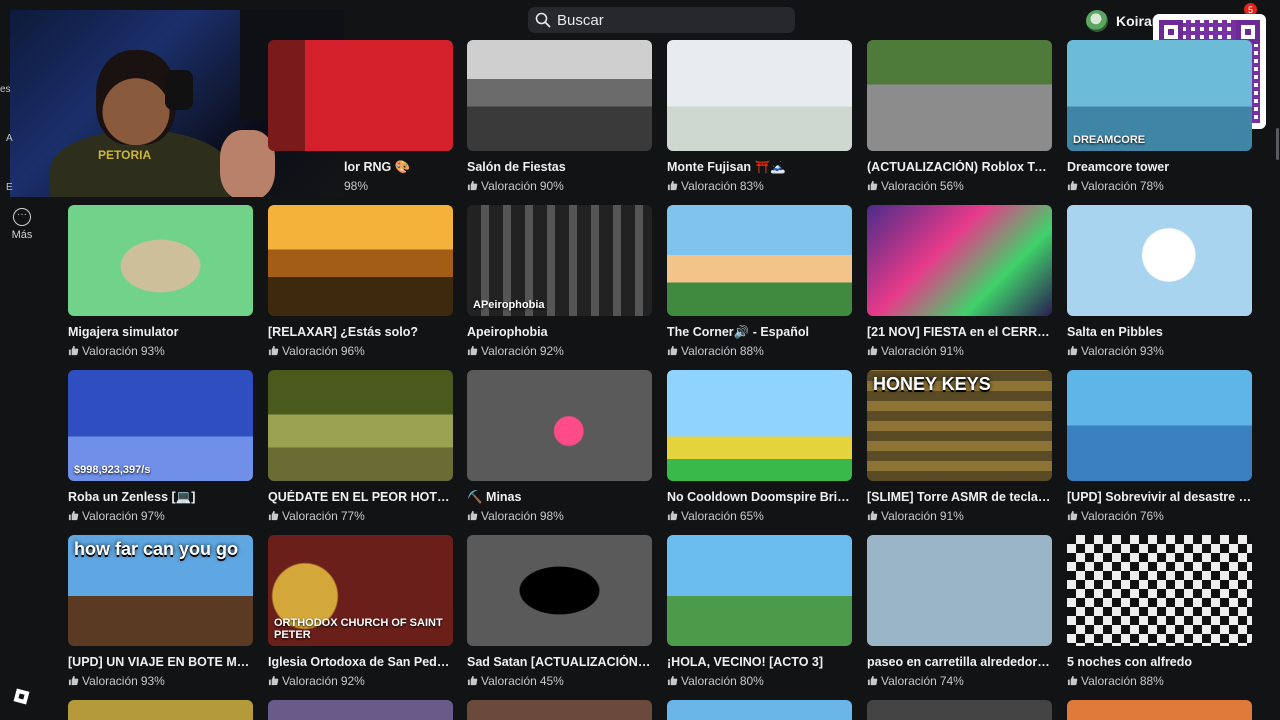 This screenshot has height=720, width=1280. I want to click on game-title: [SLIME] Torre ASMR de teclado, so click(959, 498).